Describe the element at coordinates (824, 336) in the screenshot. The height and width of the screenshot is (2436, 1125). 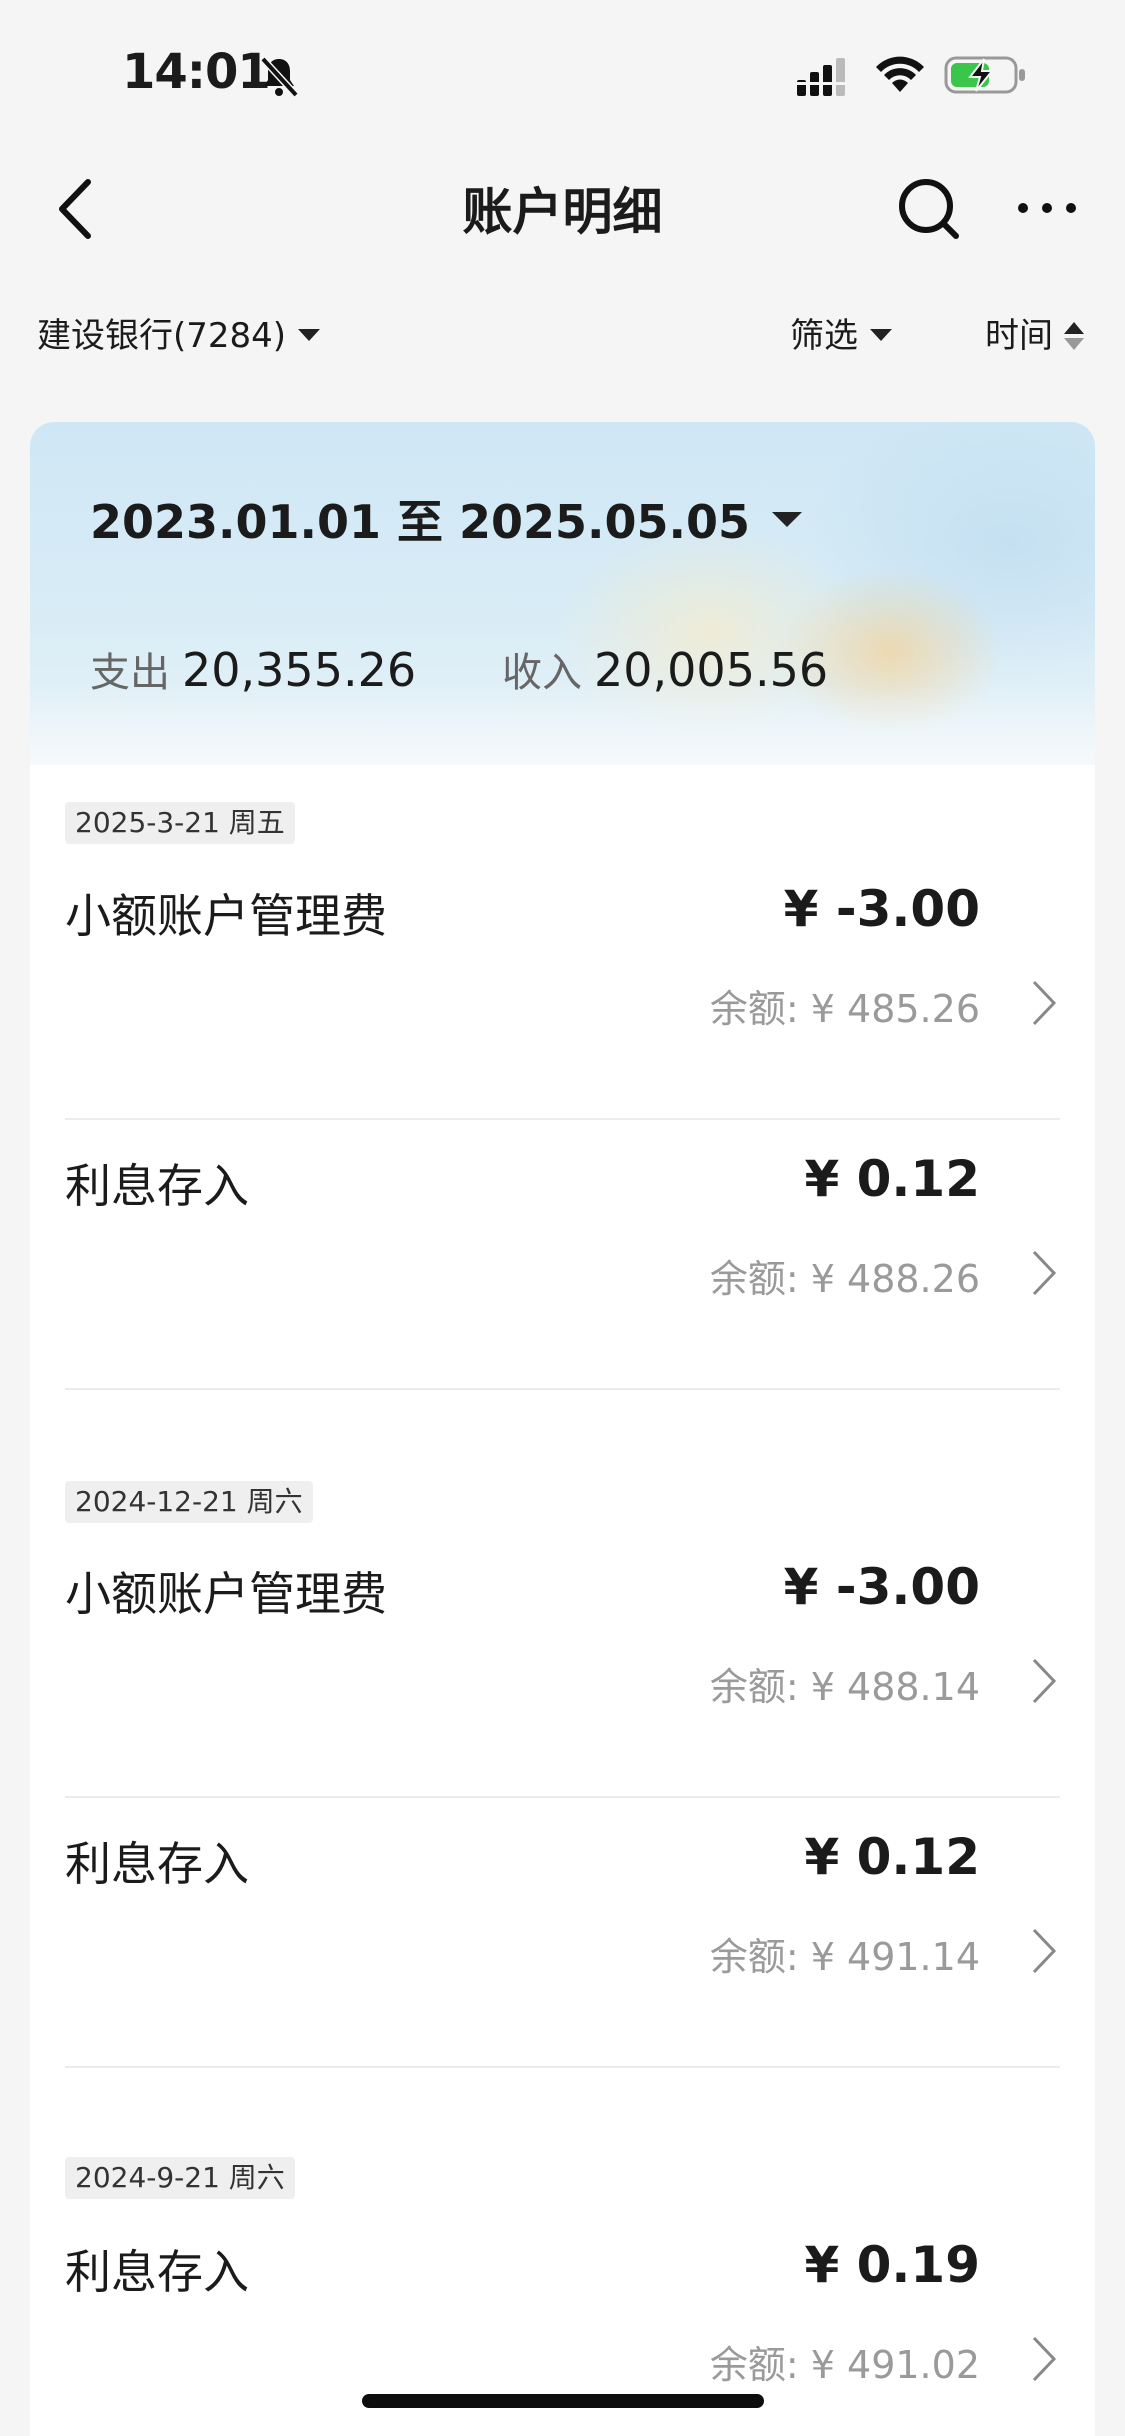
I see `filter-label: 筛选` at that location.